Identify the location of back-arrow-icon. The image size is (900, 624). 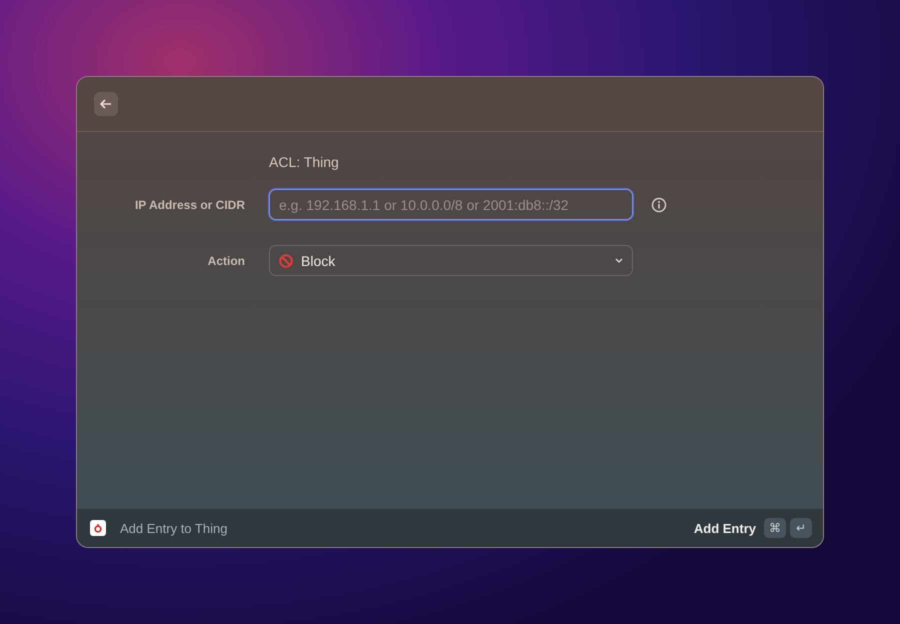
(106, 104).